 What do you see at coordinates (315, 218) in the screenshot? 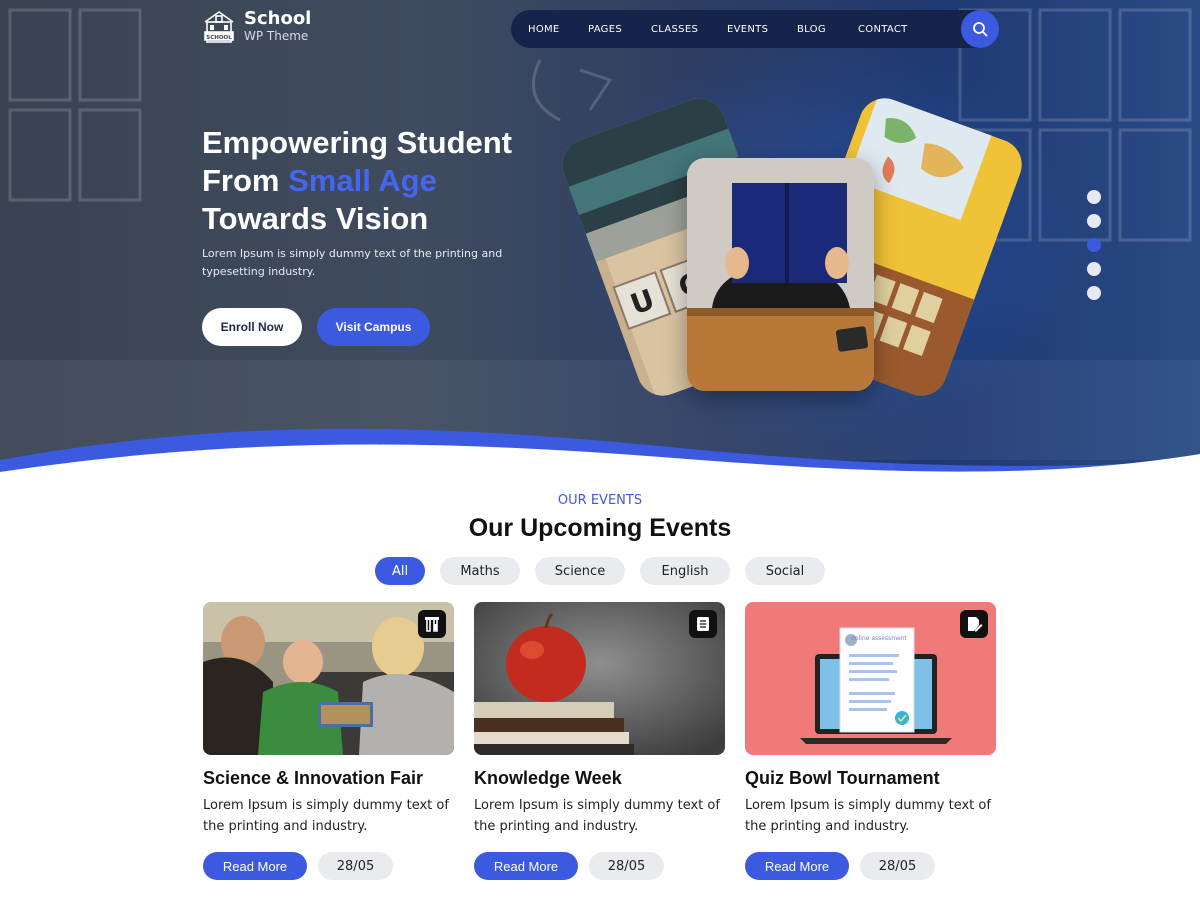
I see `hero-heading-line3: Towards Vision` at bounding box center [315, 218].